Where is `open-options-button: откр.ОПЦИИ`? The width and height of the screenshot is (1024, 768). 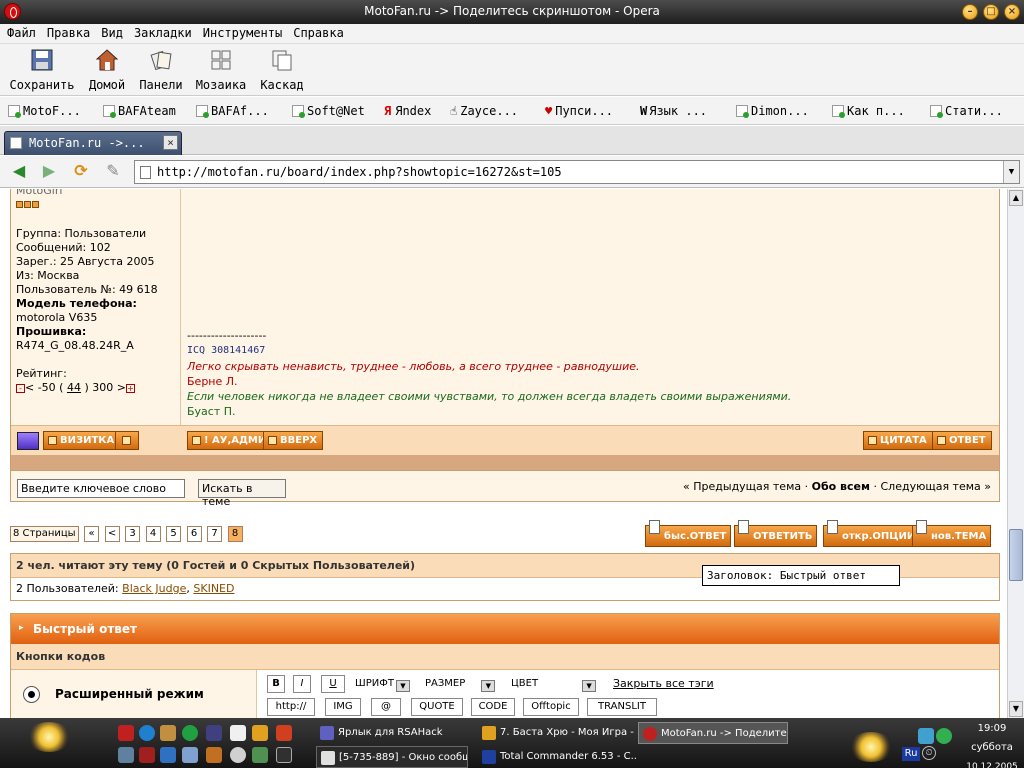 open-options-button: откр.ОПЦИИ is located at coordinates (872, 533).